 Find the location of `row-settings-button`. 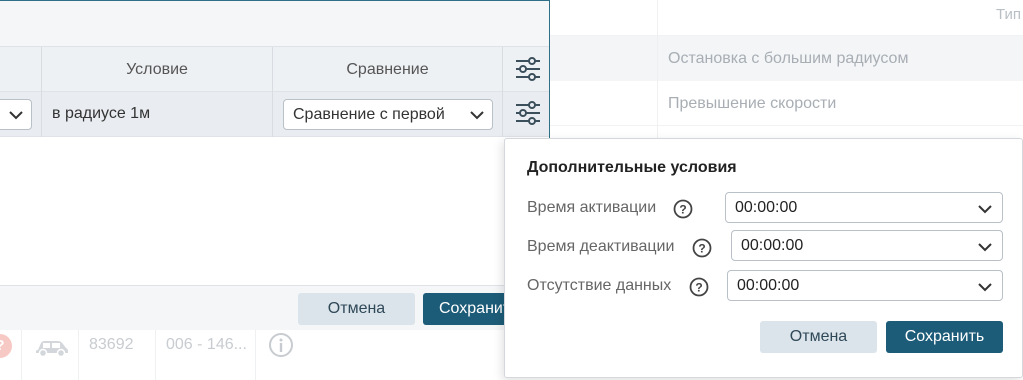

row-settings-button is located at coordinates (525, 114).